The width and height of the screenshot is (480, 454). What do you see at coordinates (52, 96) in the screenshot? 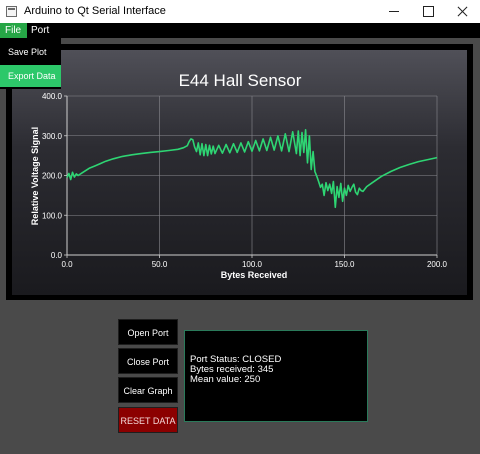
I see `tick-label-y: 400.0` at bounding box center [52, 96].